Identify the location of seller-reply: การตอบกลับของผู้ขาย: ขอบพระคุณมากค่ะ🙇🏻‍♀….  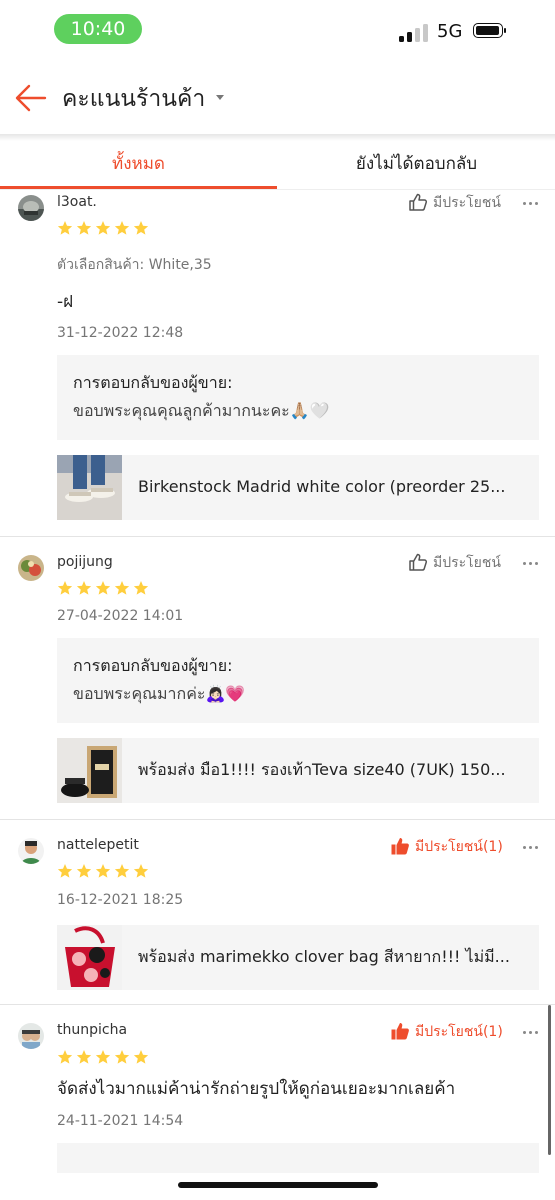
(298, 680).